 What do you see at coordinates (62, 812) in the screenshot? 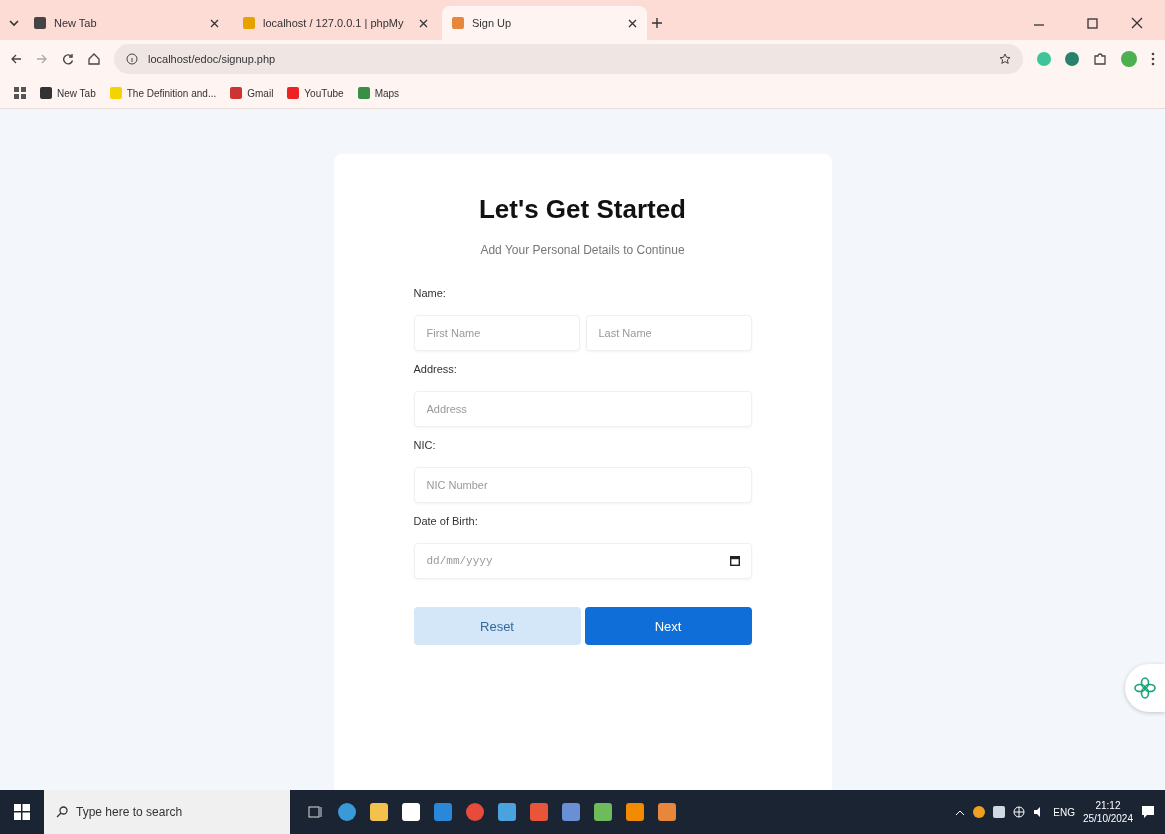
I see `search-icon` at bounding box center [62, 812].